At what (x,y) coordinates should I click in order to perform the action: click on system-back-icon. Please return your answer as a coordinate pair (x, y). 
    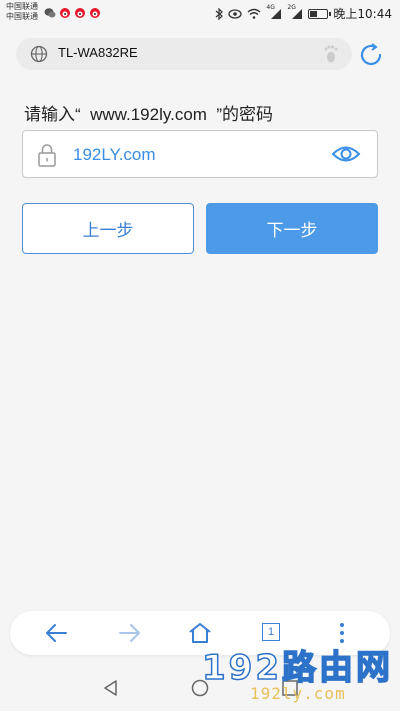
    Looking at the image, I should click on (111, 688).